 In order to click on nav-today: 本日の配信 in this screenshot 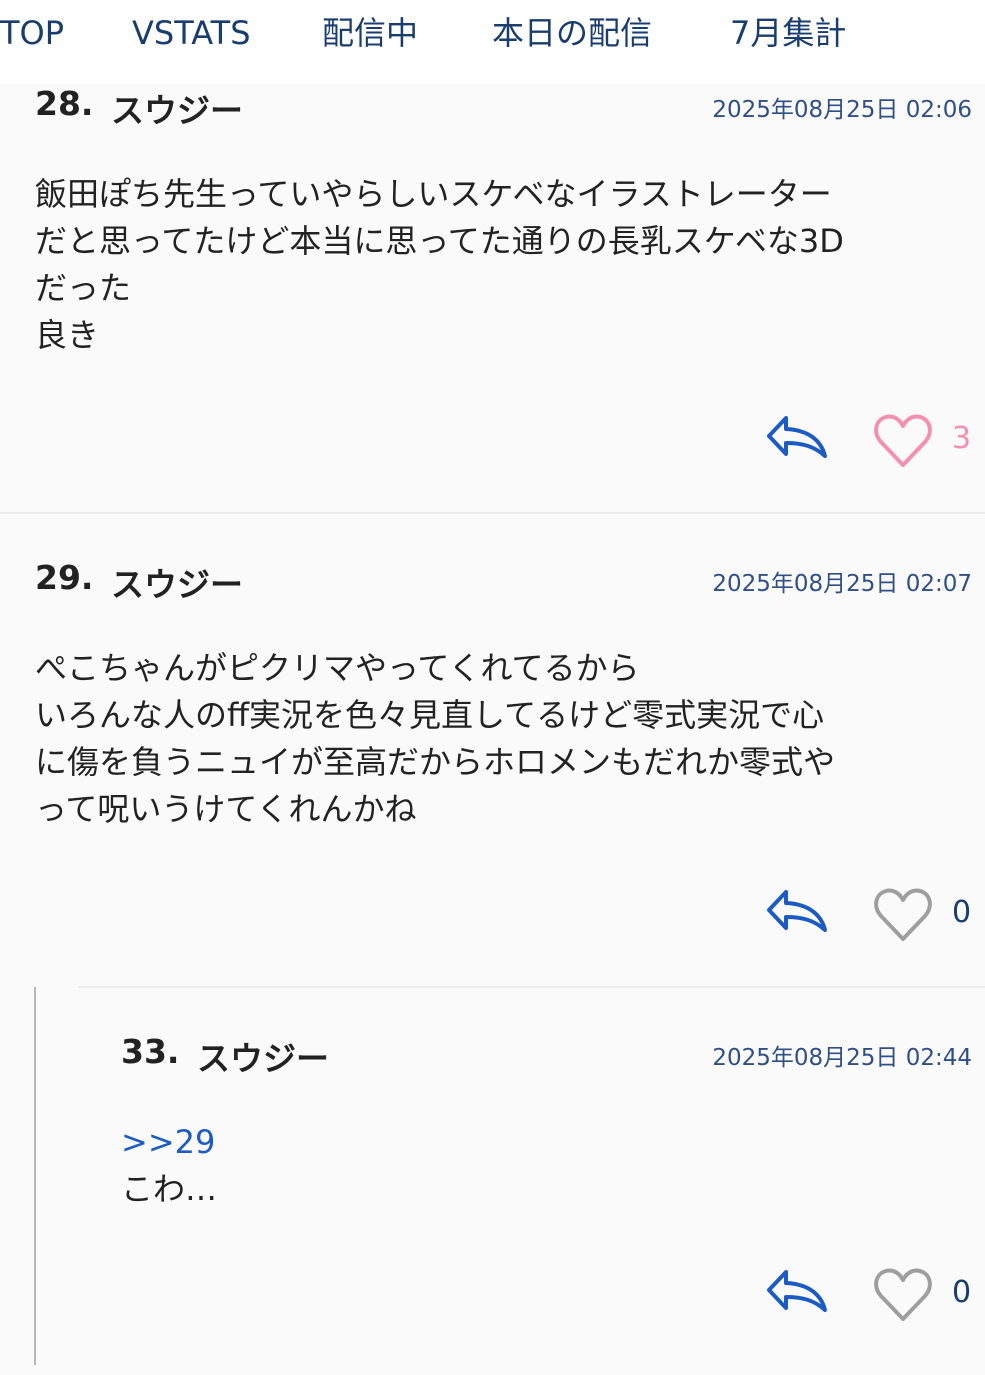, I will do `click(572, 33)`.